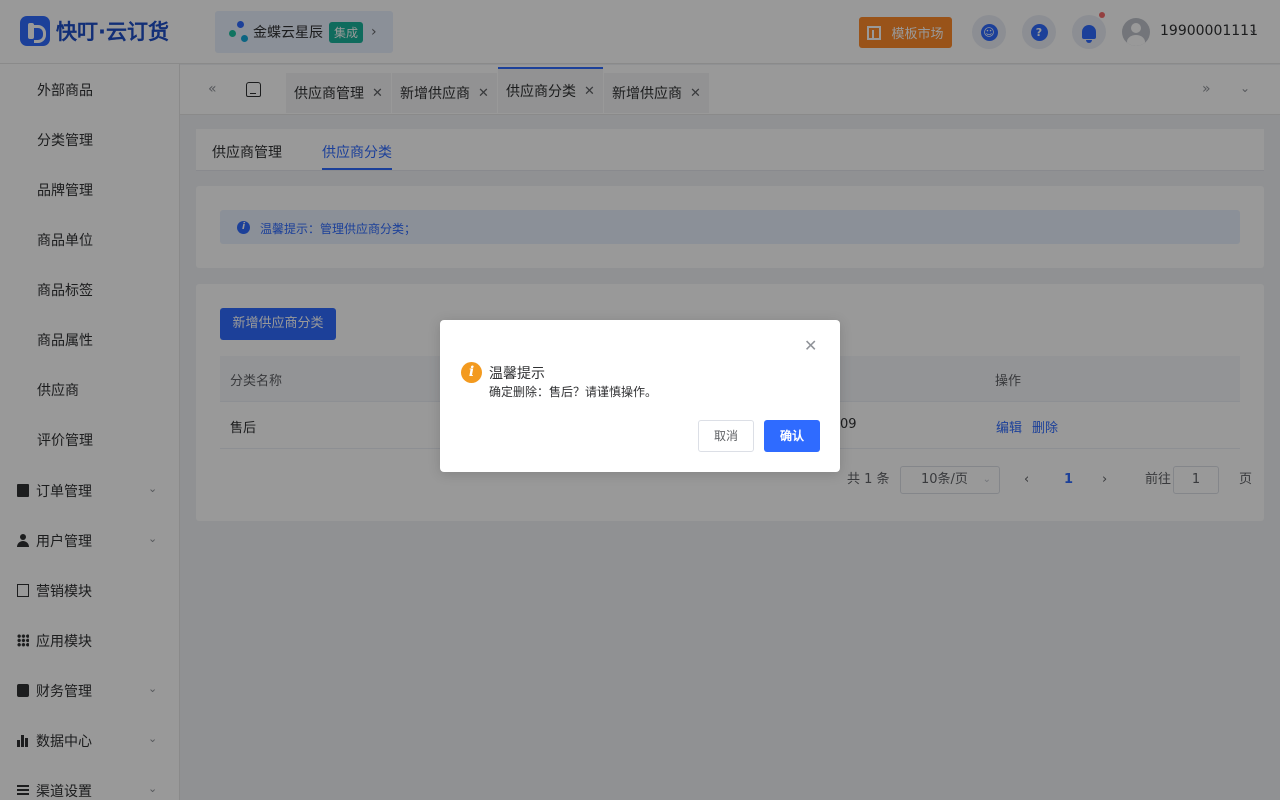 Image resolution: width=1280 pixels, height=800 pixels. I want to click on dialog-title: 温馨提示, so click(517, 374).